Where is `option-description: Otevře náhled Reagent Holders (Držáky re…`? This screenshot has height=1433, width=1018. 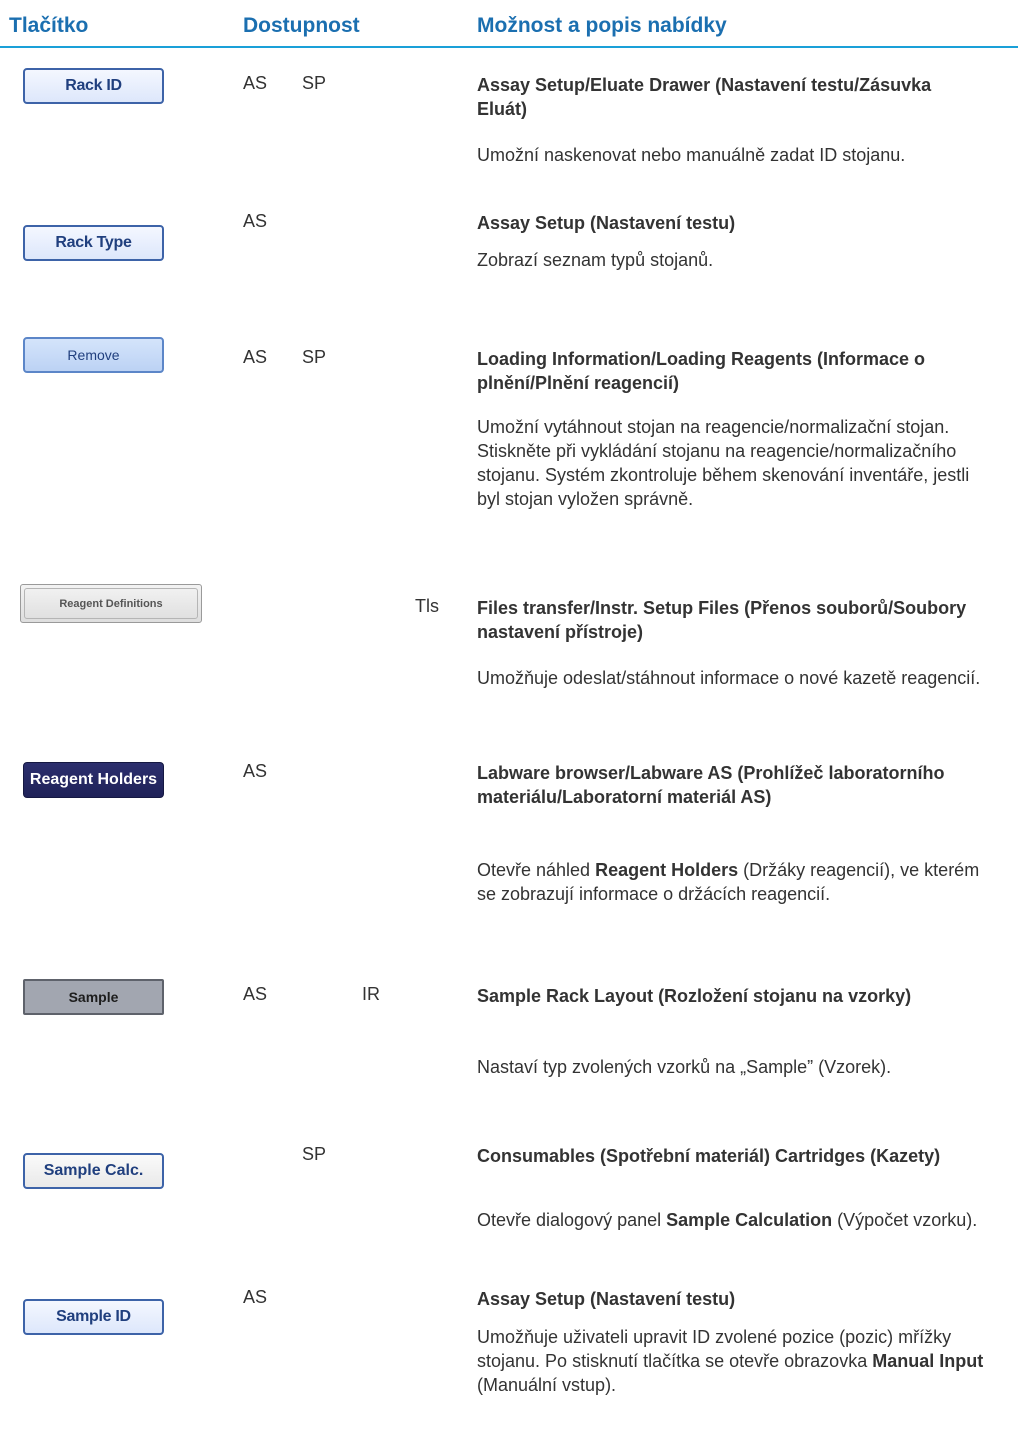 option-description: Otevře náhled Reagent Holders (Držáky re… is located at coordinates (728, 882).